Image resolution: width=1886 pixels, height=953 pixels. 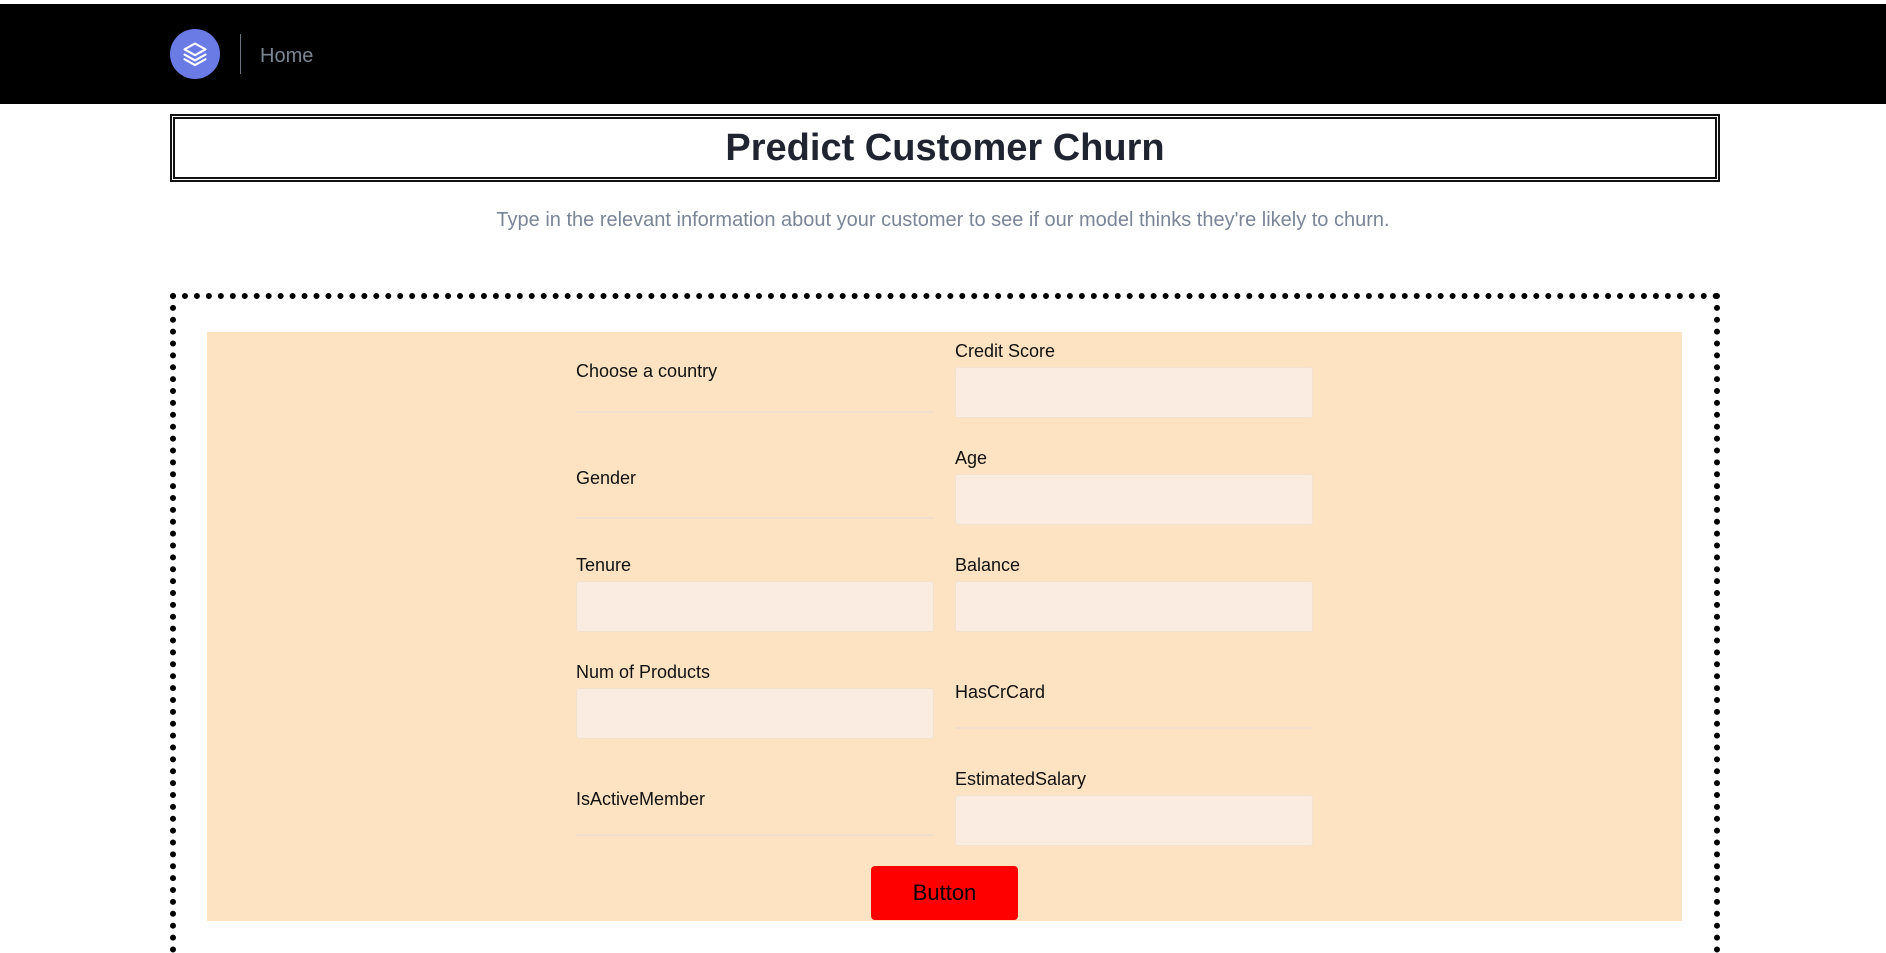 What do you see at coordinates (604, 565) in the screenshot?
I see `tenure-label: Tenure` at bounding box center [604, 565].